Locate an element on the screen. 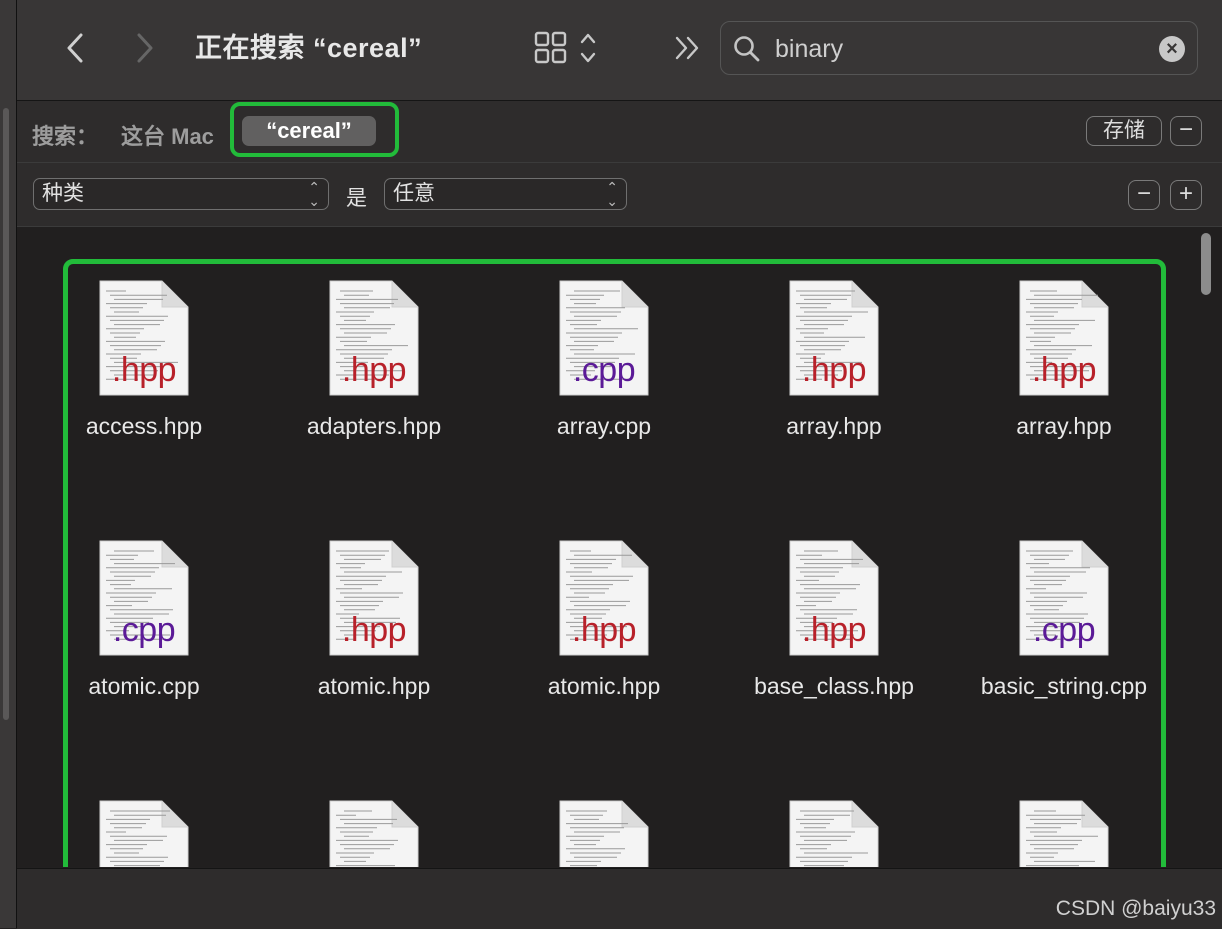  file-item: .cpp basic_string.cpp is located at coordinates (1064, 619).